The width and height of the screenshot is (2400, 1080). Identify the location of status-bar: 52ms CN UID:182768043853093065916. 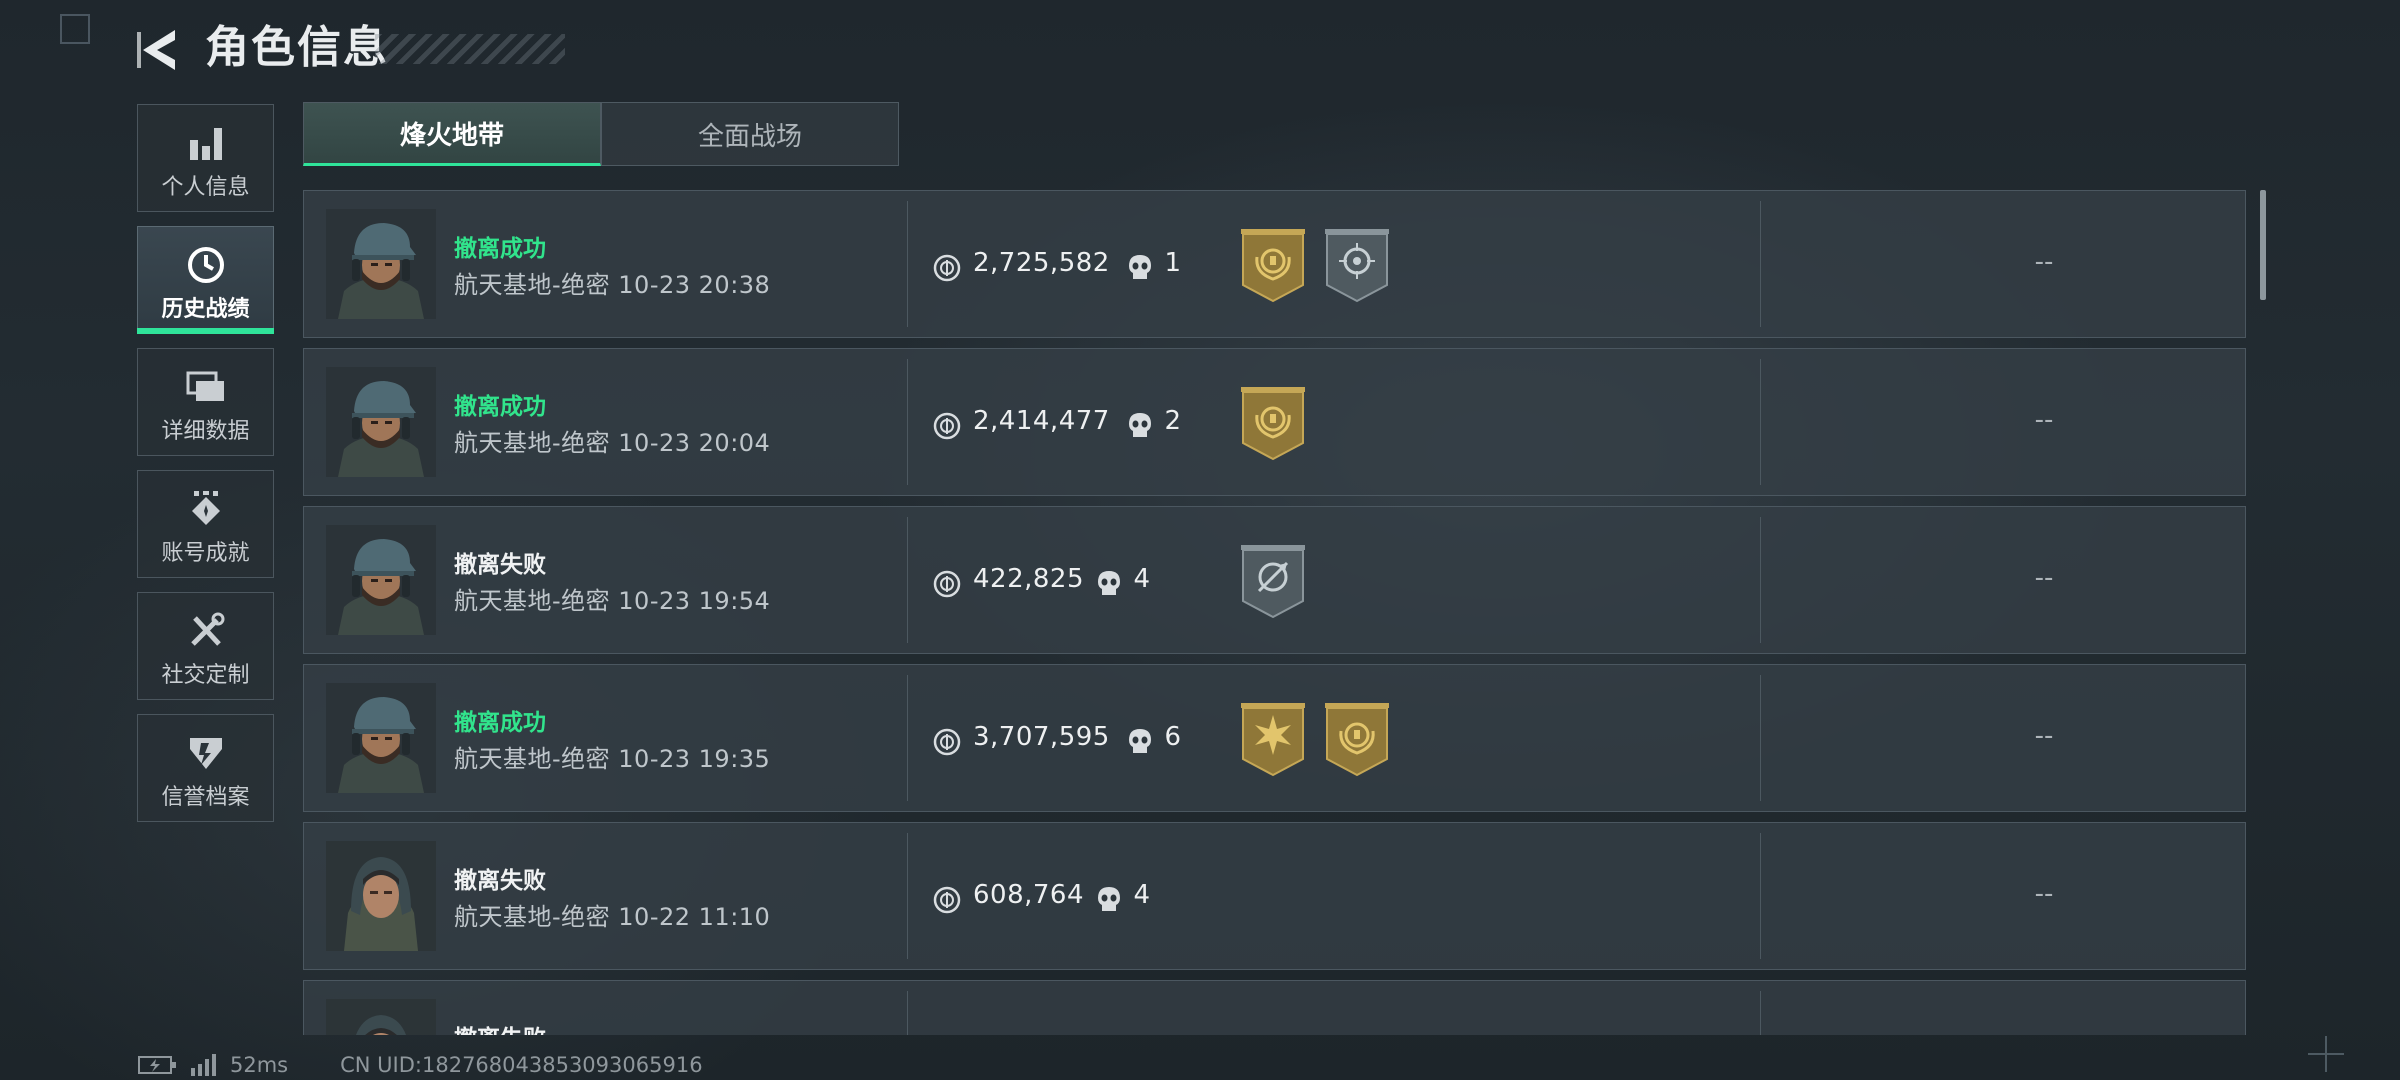
(420, 1065).